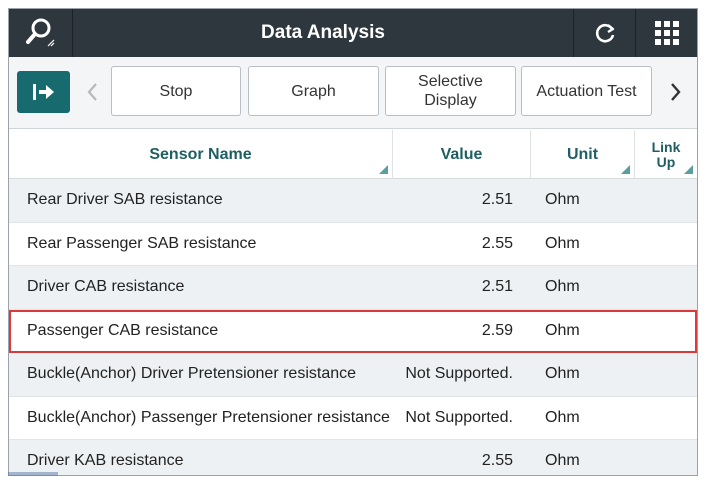 Image resolution: width=708 pixels, height=483 pixels. I want to click on exit-icon, so click(43, 92).